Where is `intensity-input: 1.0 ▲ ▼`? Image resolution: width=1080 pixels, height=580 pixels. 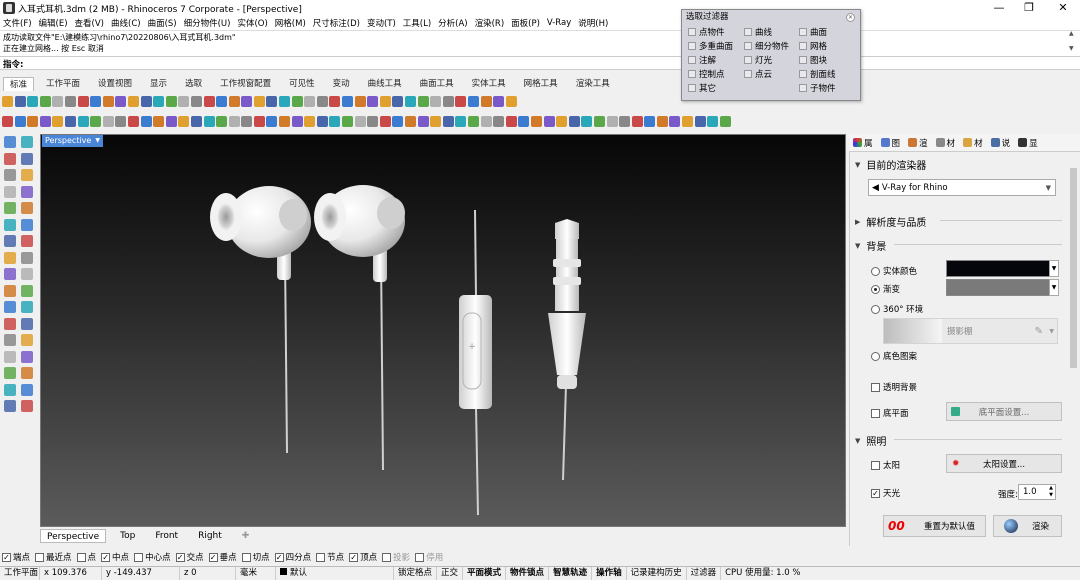
intensity-input: 1.0 ▲ ▼ is located at coordinates (1037, 492).